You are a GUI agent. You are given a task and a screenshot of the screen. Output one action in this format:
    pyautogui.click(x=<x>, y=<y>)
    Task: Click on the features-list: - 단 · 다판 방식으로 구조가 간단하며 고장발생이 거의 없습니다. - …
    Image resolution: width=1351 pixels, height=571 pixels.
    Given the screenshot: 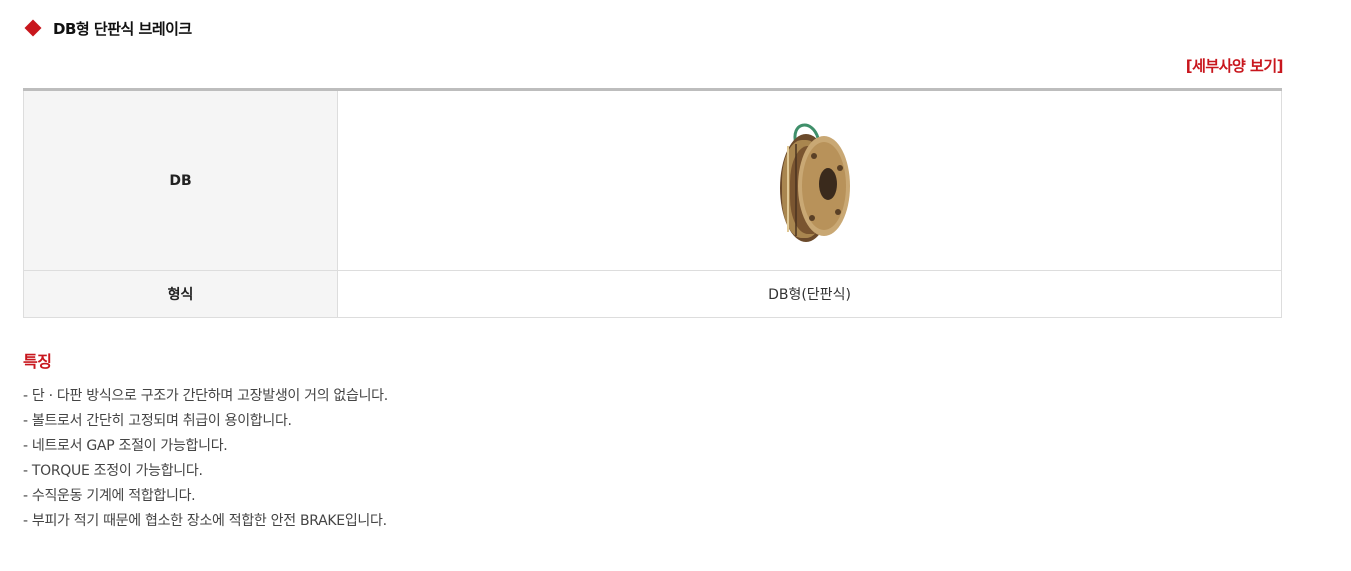 What is the action you would take?
    pyautogui.click(x=205, y=459)
    